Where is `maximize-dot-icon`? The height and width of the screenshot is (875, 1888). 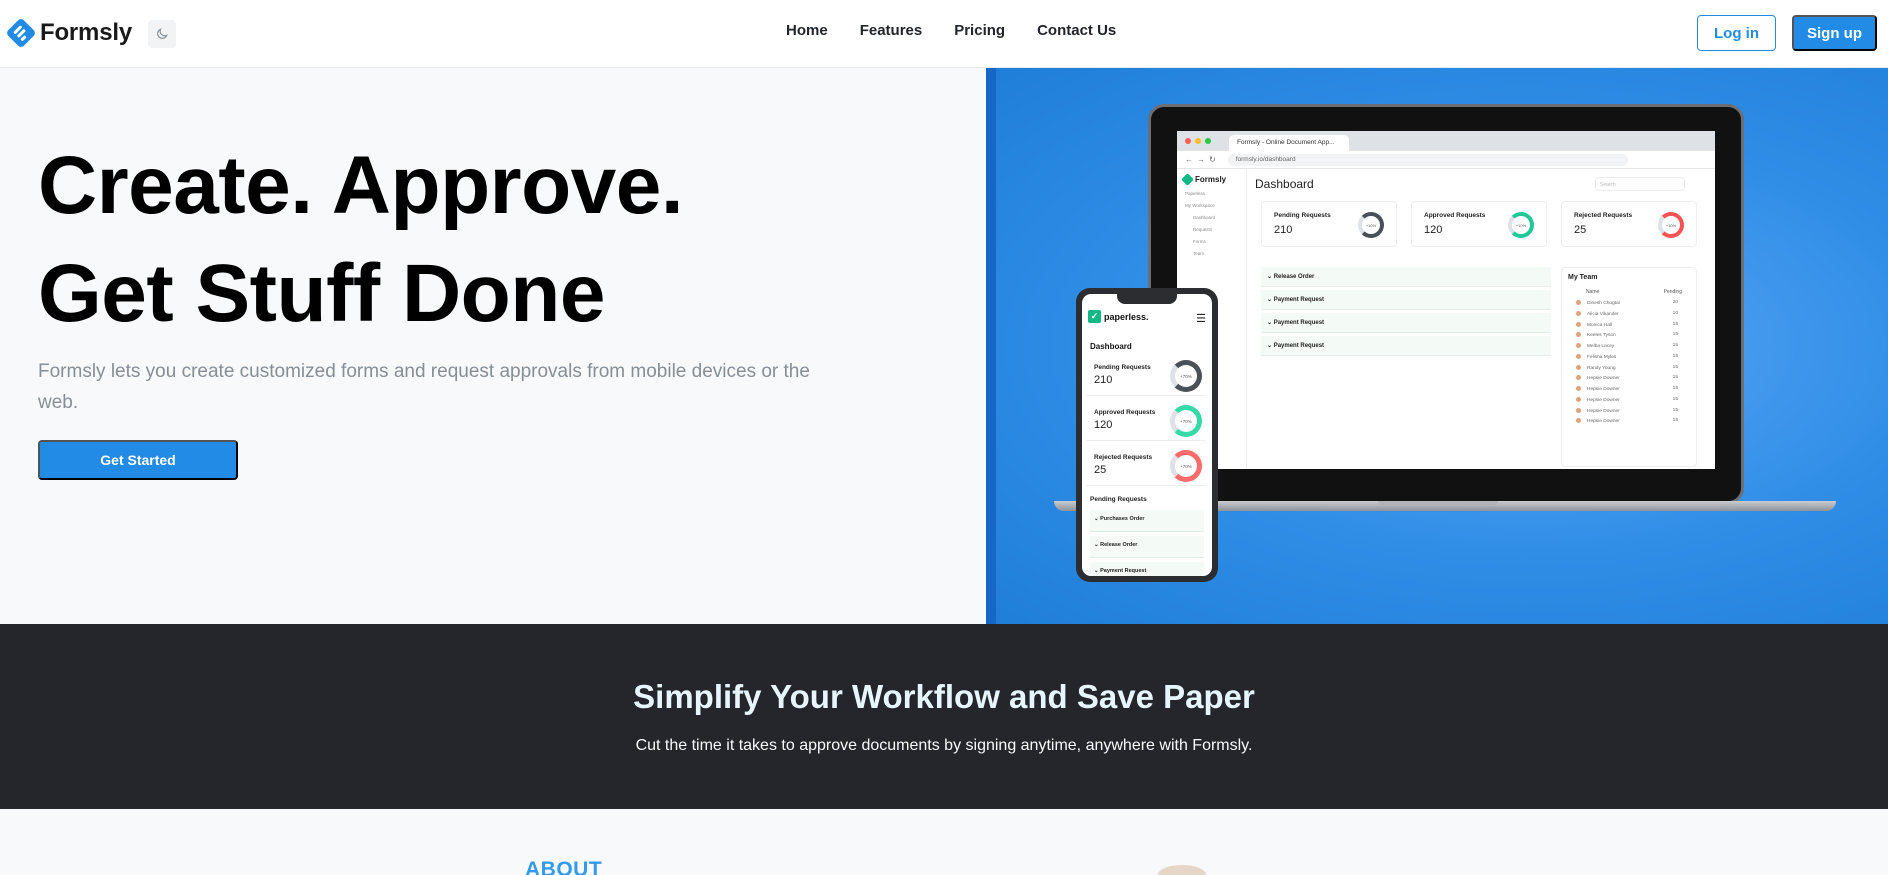
maximize-dot-icon is located at coordinates (1208, 141).